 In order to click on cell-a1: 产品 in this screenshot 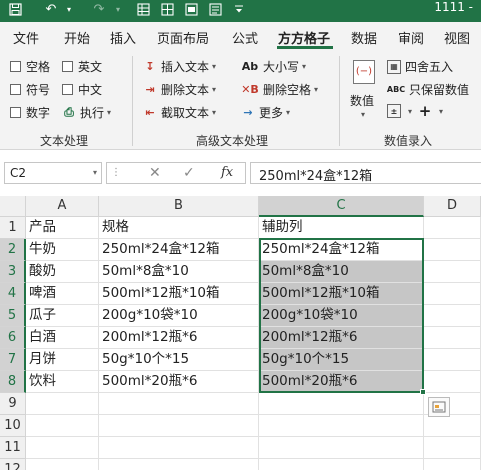, I will do `click(62, 228)`.